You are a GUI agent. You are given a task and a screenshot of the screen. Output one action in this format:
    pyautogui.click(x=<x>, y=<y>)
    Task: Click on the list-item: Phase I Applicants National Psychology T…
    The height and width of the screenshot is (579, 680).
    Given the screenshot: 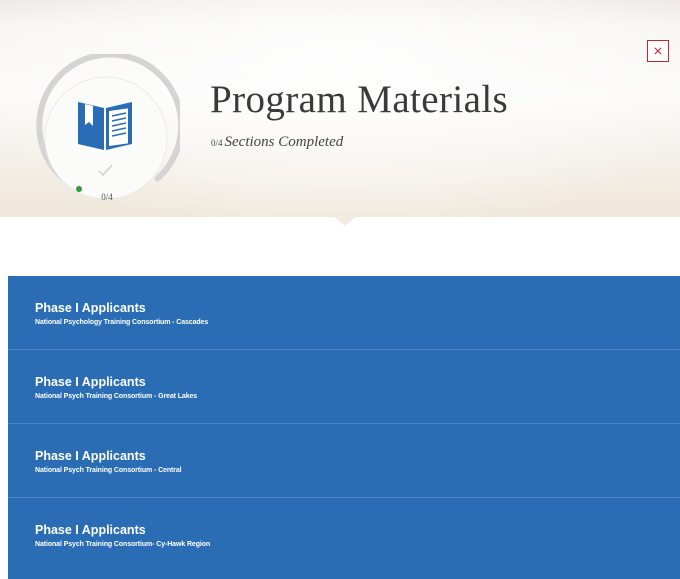 What is the action you would take?
    pyautogui.click(x=344, y=313)
    